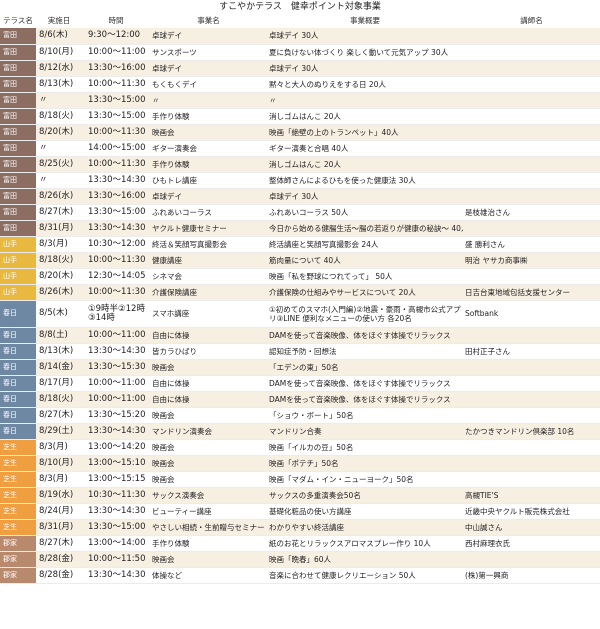 The height and width of the screenshot is (629, 600). I want to click on summary-cell: 音楽に合わせて健康レクリエーション 50人, so click(365, 575).